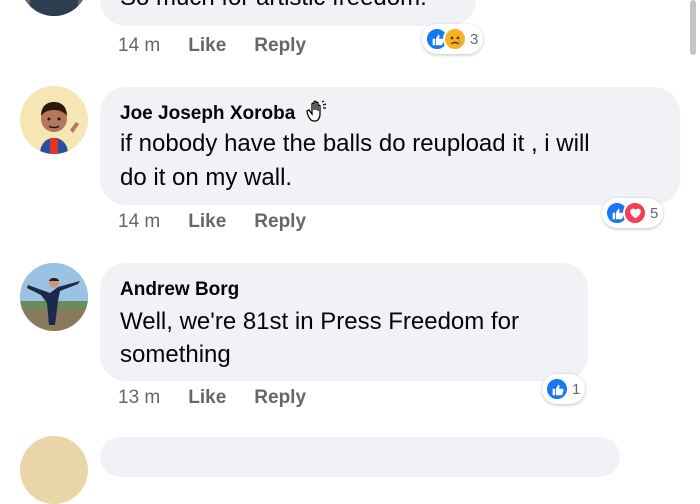  What do you see at coordinates (207, 113) in the screenshot?
I see `author-name: Joe Joseph Xoroba` at bounding box center [207, 113].